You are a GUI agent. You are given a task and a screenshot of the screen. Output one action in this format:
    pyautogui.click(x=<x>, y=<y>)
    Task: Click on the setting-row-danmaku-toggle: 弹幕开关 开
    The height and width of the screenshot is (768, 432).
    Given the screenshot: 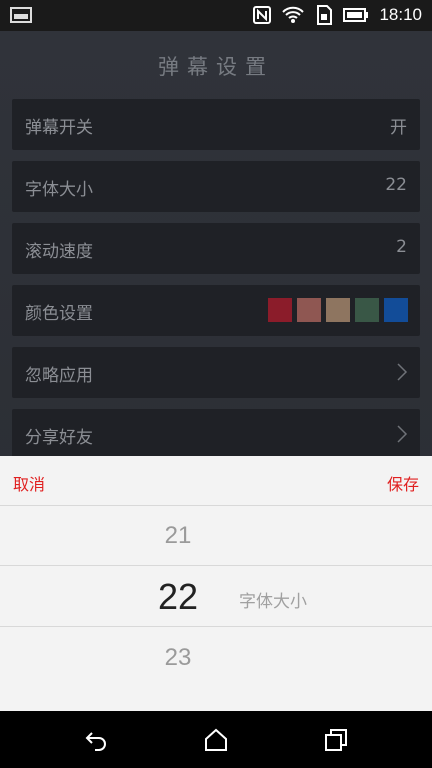 What is the action you would take?
    pyautogui.click(x=216, y=124)
    